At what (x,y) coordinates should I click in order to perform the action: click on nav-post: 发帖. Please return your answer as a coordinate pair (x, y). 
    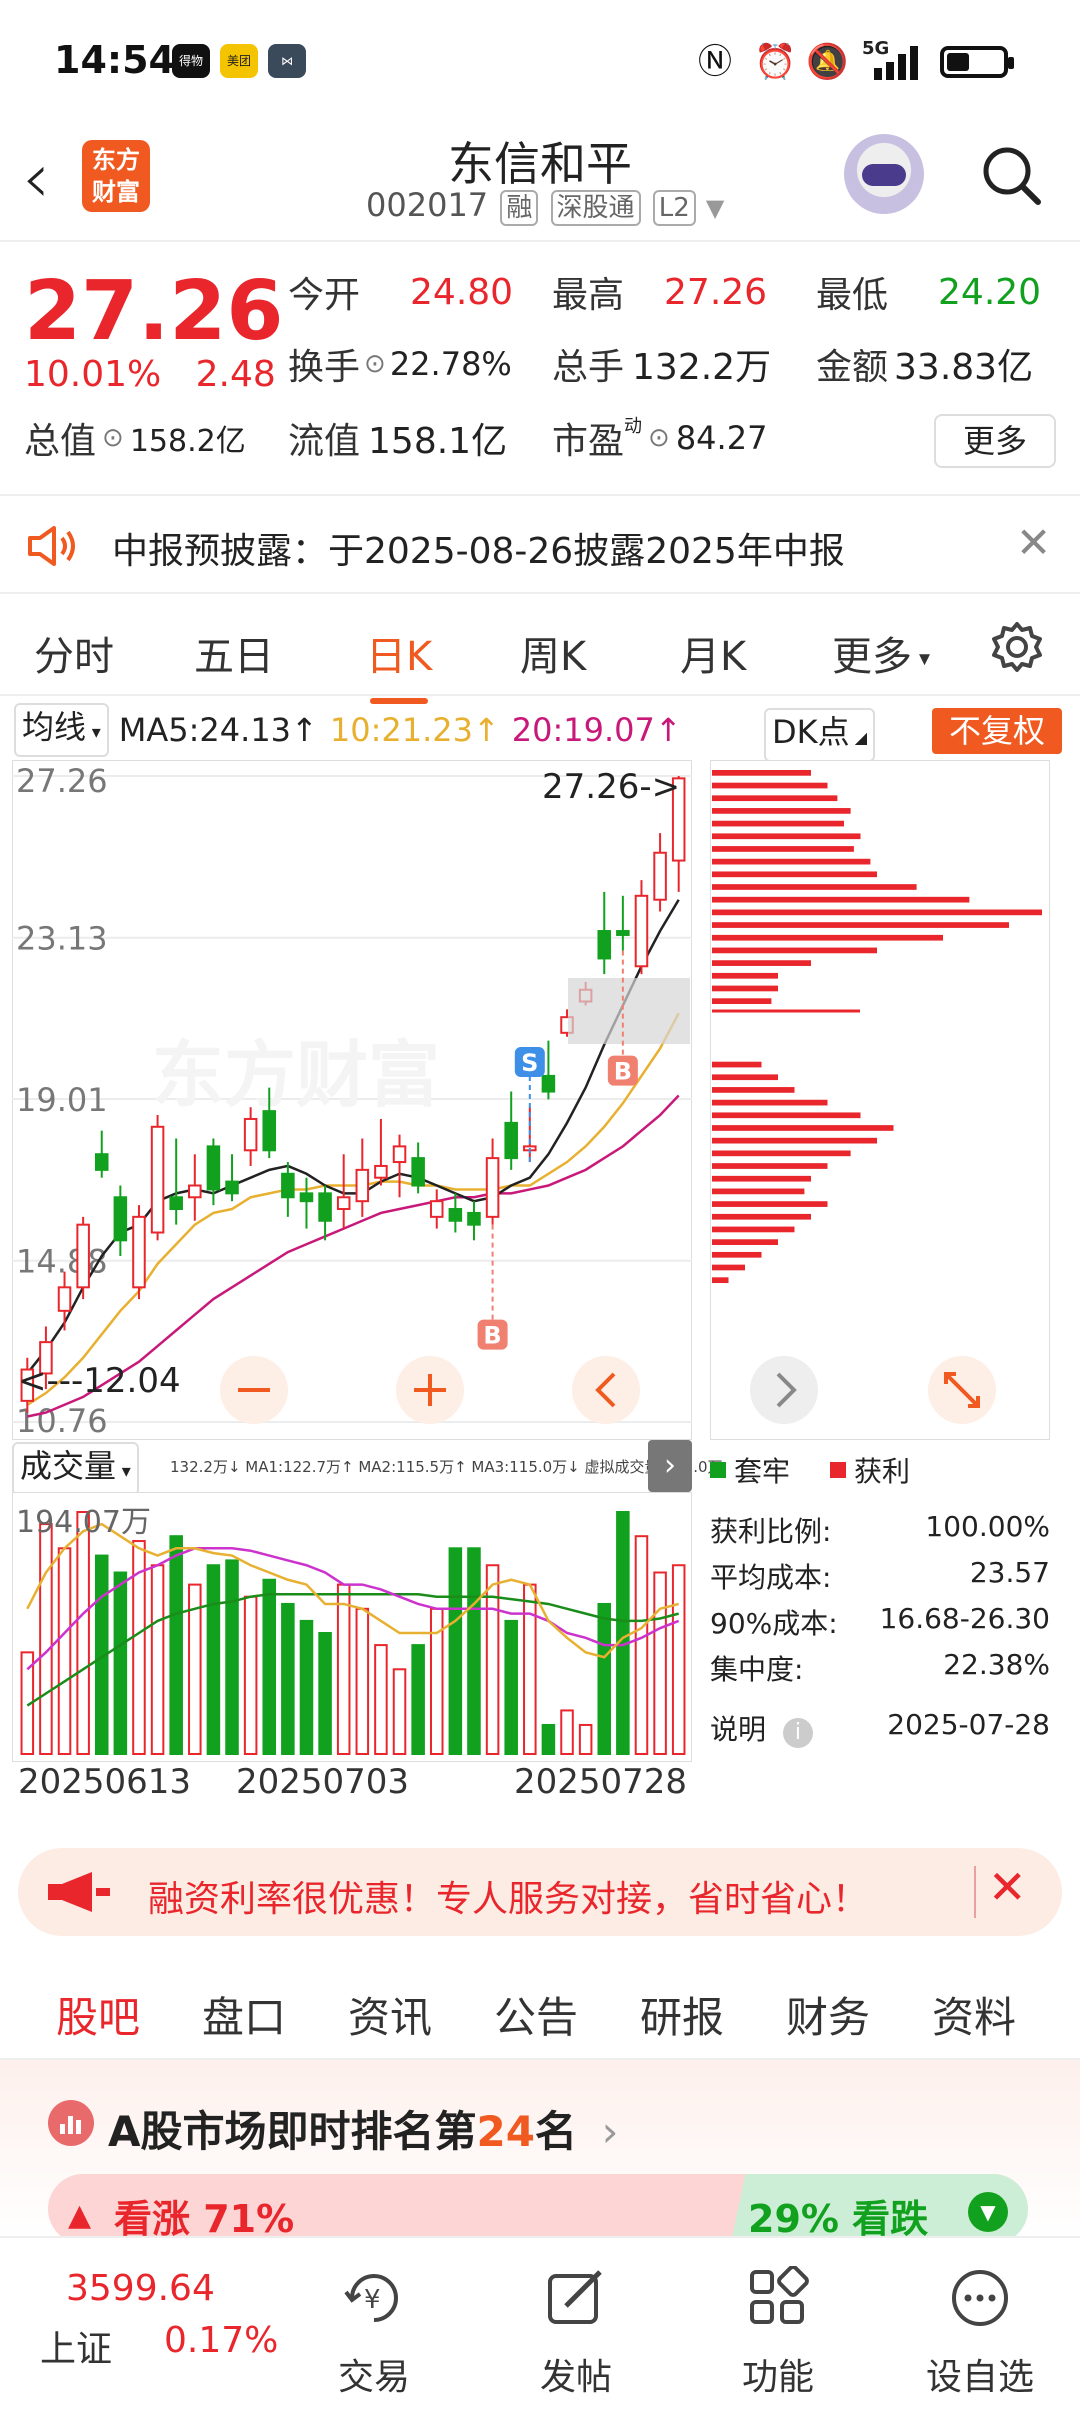
    Looking at the image, I should click on (576, 2325).